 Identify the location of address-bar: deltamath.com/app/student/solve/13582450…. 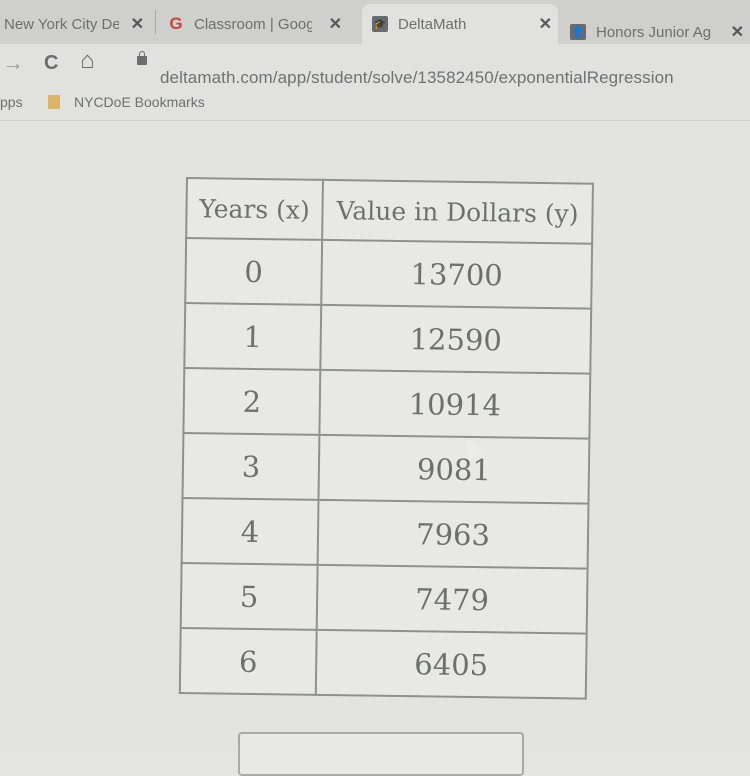
(417, 78).